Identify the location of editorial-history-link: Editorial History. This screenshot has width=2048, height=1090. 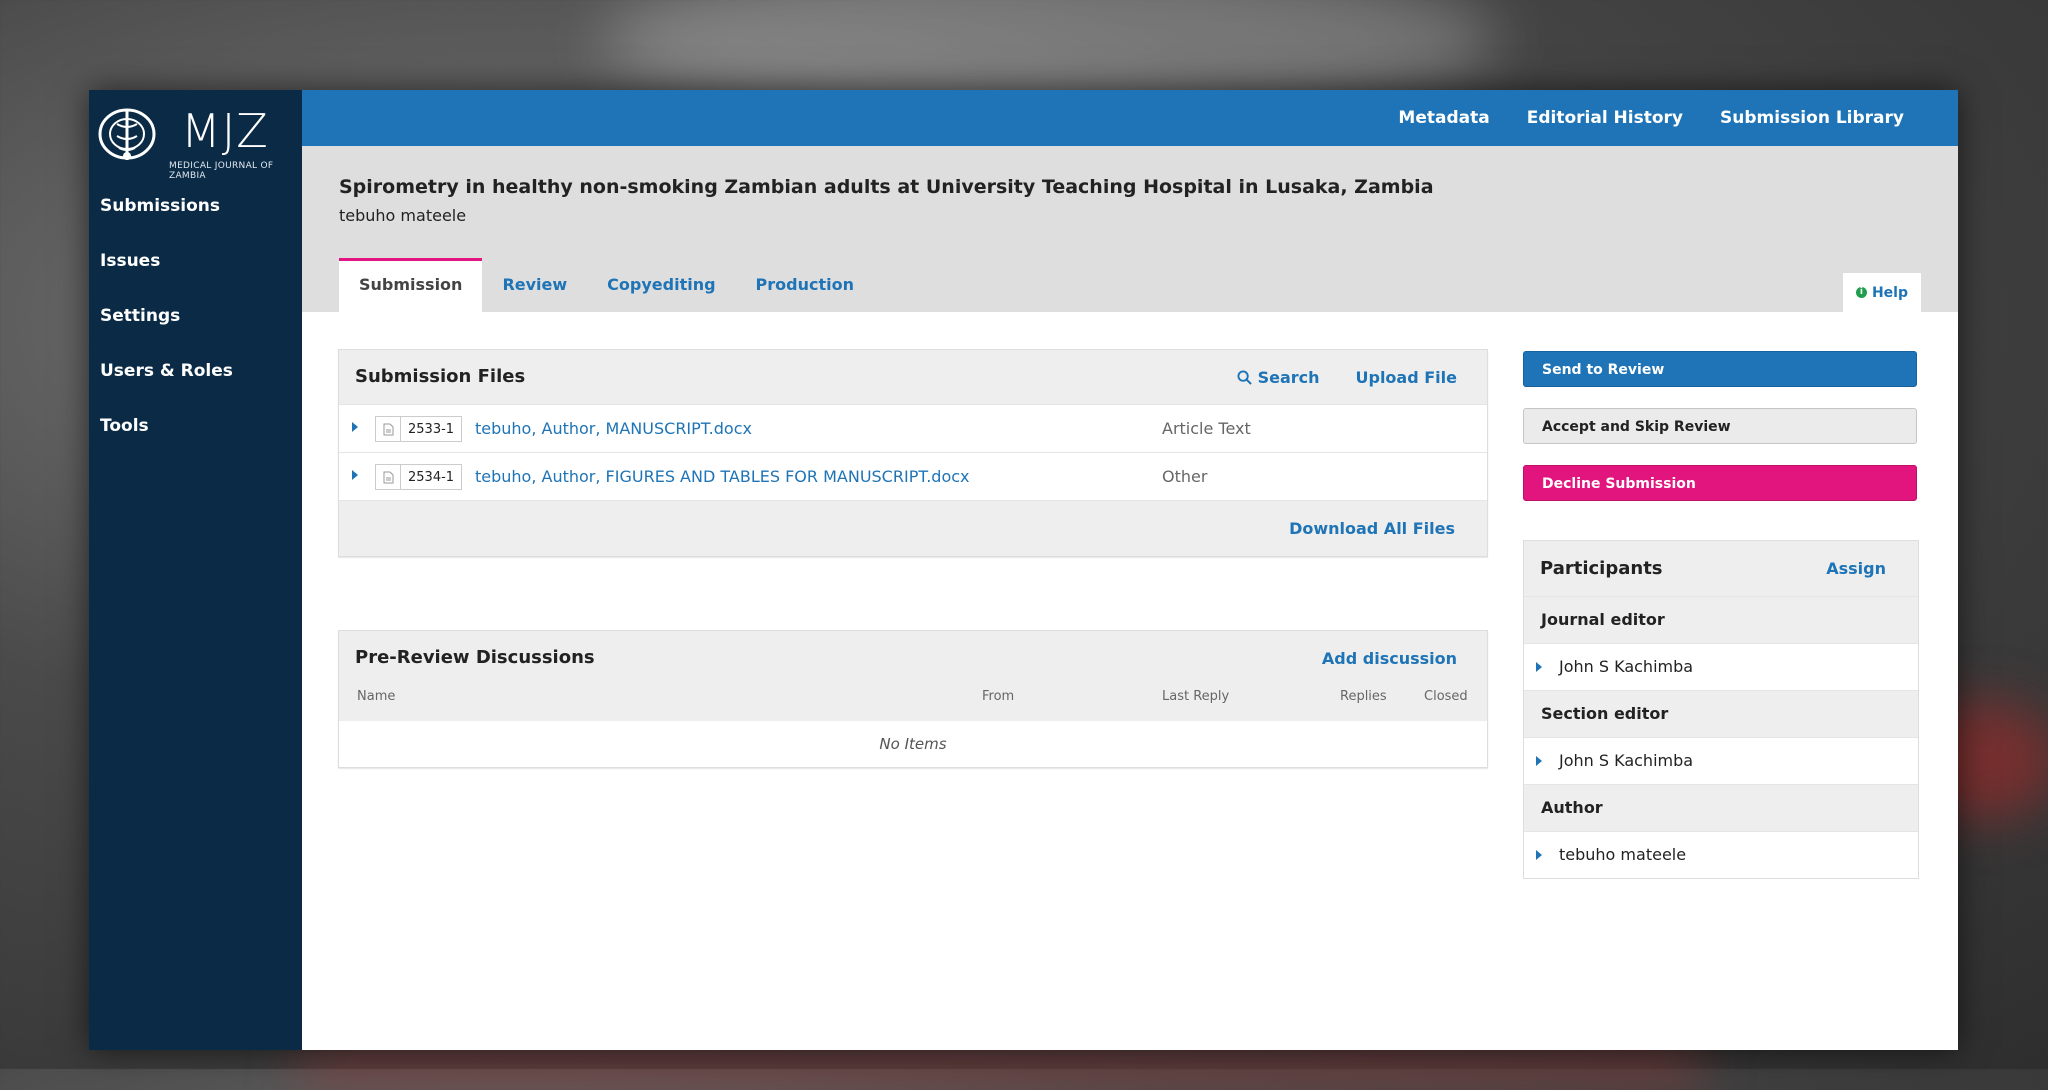
(1605, 118).